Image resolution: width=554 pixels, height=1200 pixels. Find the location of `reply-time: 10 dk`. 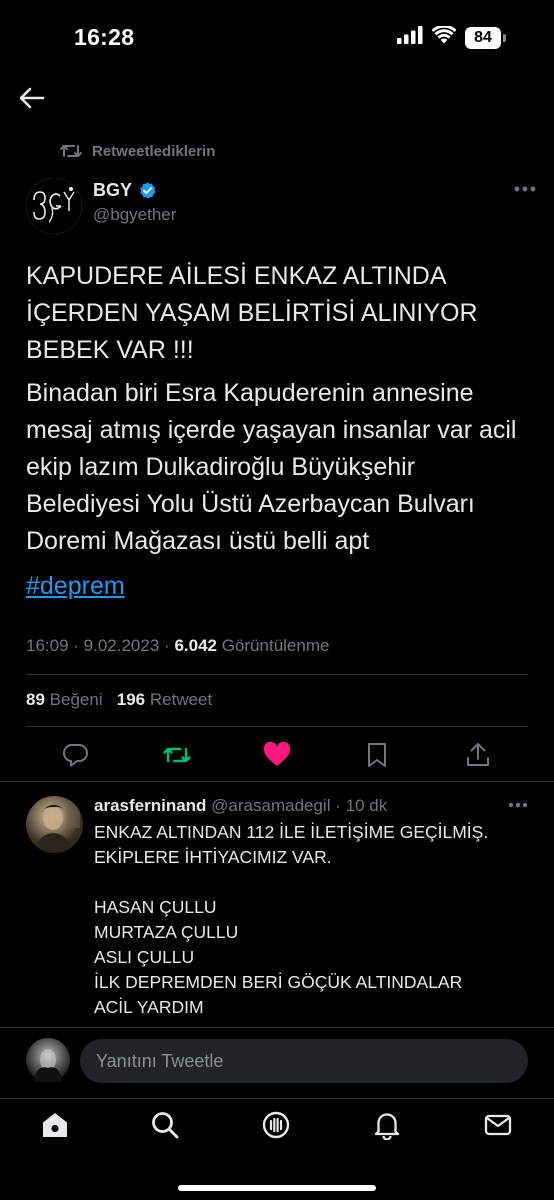

reply-time: 10 dk is located at coordinates (366, 805).